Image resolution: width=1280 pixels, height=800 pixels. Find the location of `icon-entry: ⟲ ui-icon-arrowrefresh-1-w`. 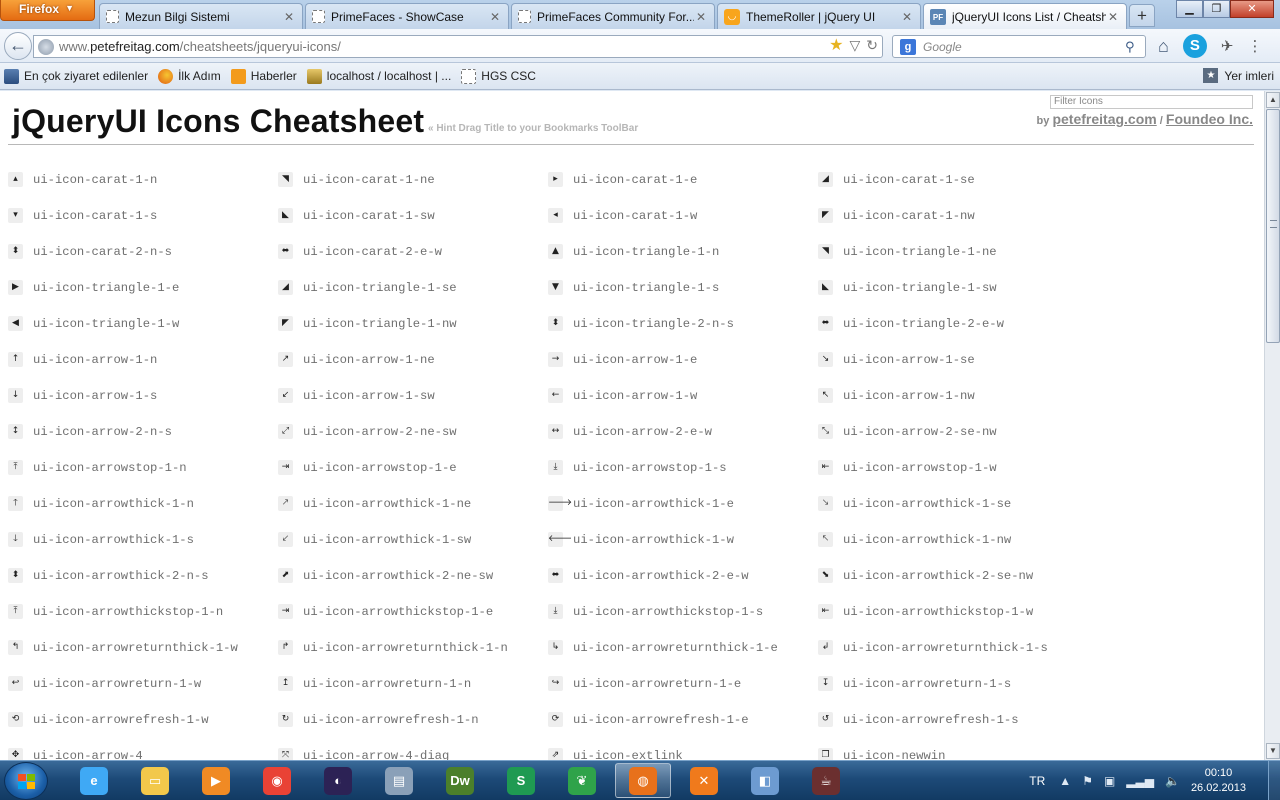

icon-entry: ⟲ ui-icon-arrowrefresh-1-w is located at coordinates (143, 720).